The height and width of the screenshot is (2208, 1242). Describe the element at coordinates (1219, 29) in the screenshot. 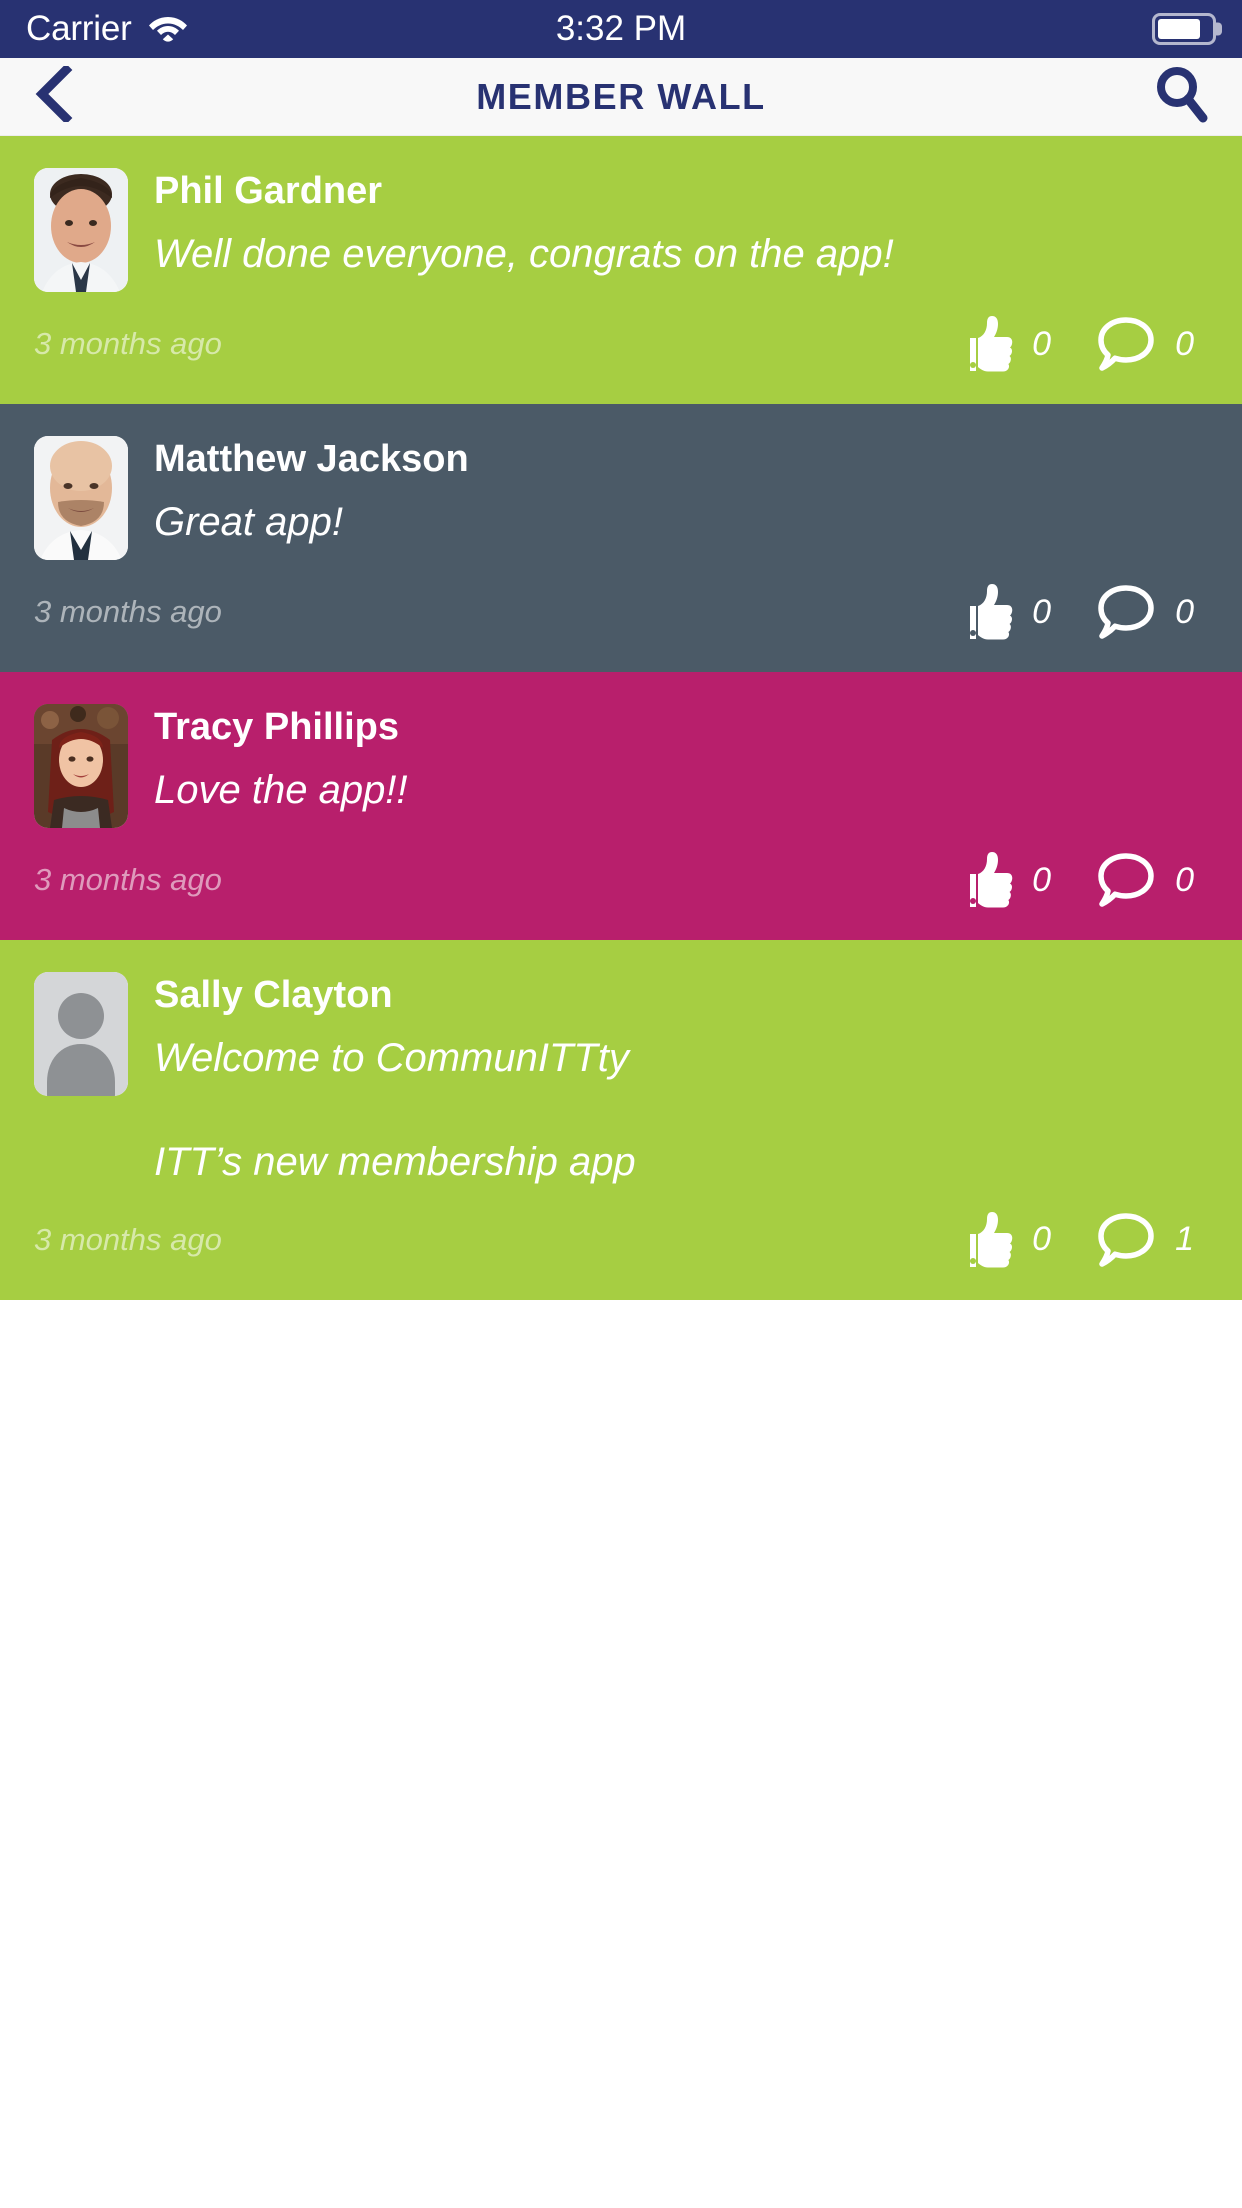

I see `battery-cap` at that location.